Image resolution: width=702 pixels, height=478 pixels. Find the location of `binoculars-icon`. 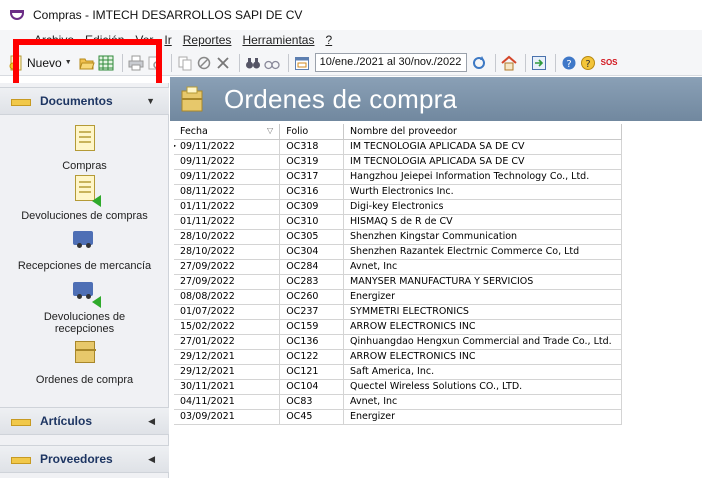

binoculars-icon is located at coordinates (253, 63).